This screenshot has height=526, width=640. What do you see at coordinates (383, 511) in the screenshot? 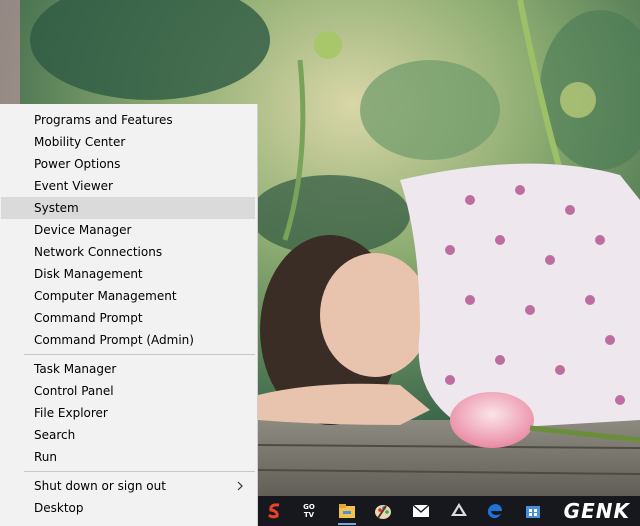
I see `paint-icon` at bounding box center [383, 511].